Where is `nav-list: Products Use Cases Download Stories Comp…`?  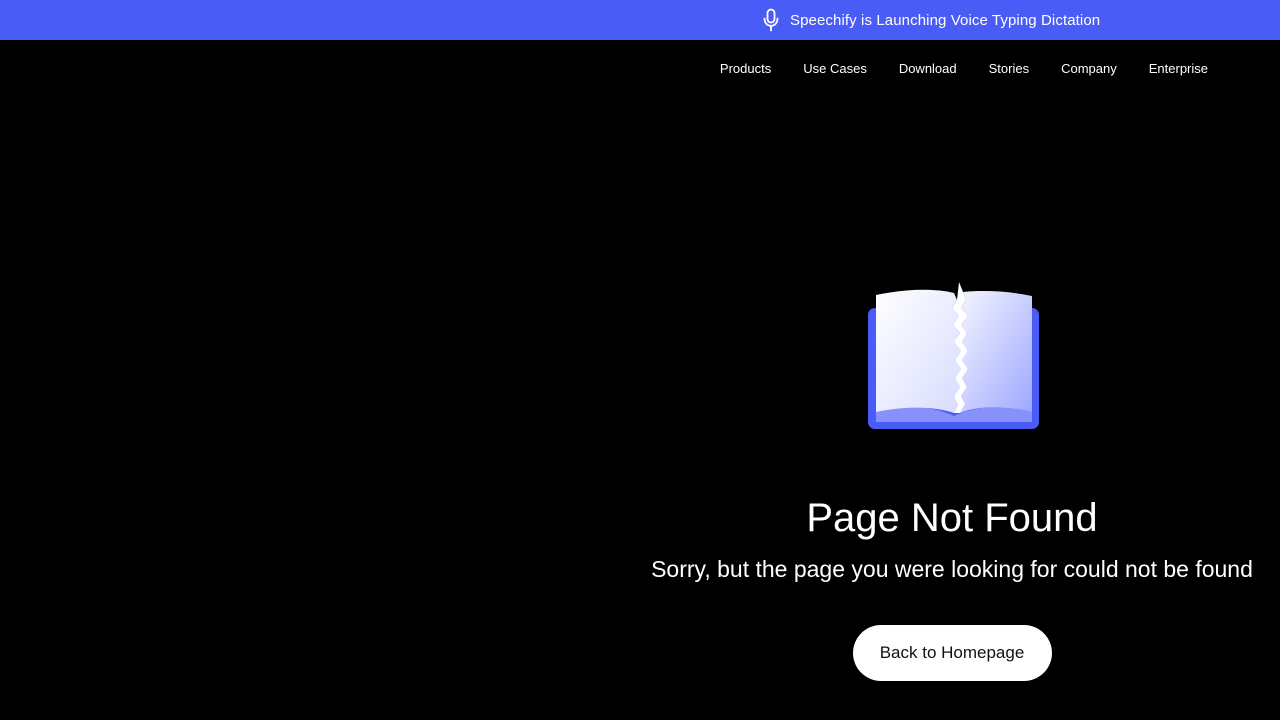 nav-list: Products Use Cases Download Stories Comp… is located at coordinates (964, 68).